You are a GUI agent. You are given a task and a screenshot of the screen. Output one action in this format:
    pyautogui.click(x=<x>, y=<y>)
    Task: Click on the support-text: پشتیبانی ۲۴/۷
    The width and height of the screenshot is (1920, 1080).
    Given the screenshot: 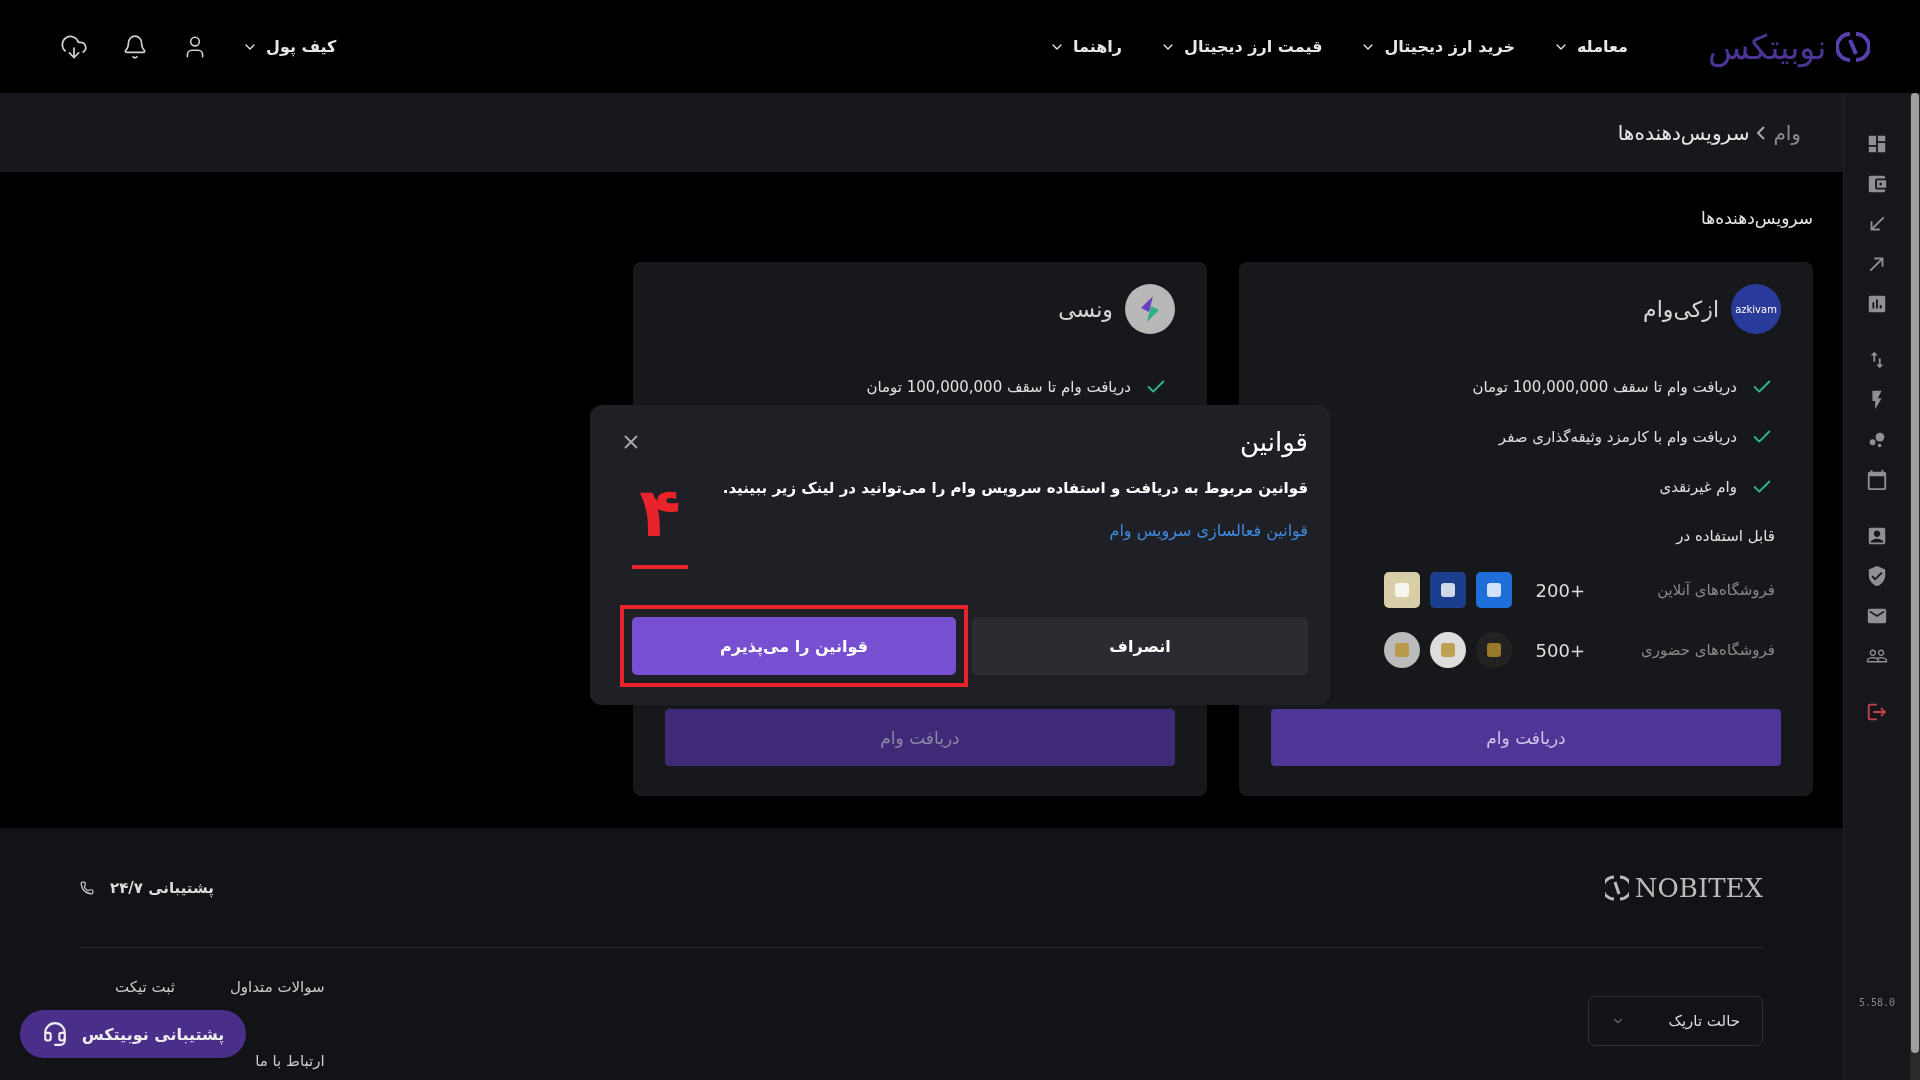 What is the action you would take?
    pyautogui.click(x=162, y=887)
    